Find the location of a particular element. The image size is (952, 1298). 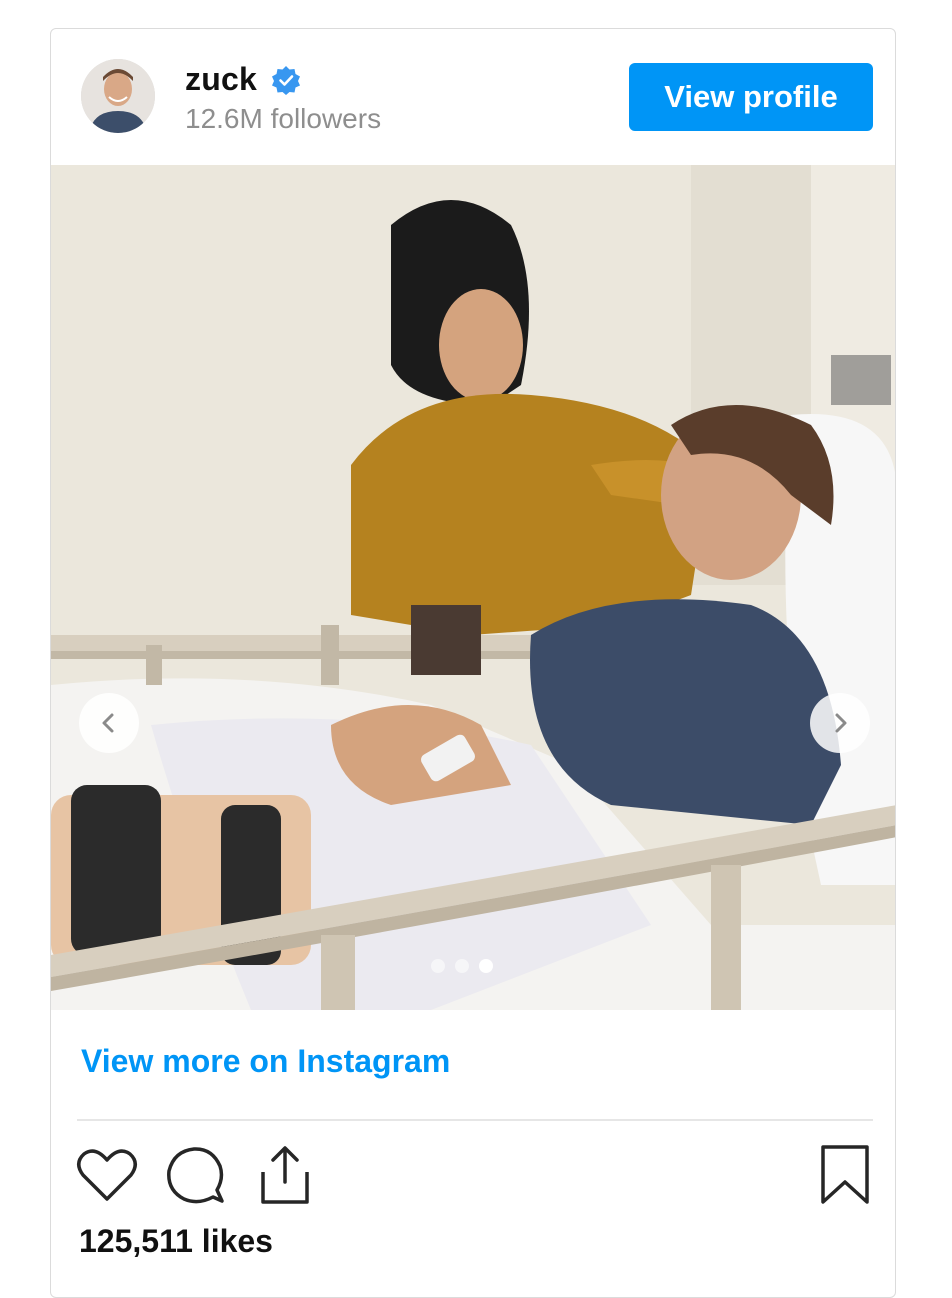

username: zuck is located at coordinates (221, 79).